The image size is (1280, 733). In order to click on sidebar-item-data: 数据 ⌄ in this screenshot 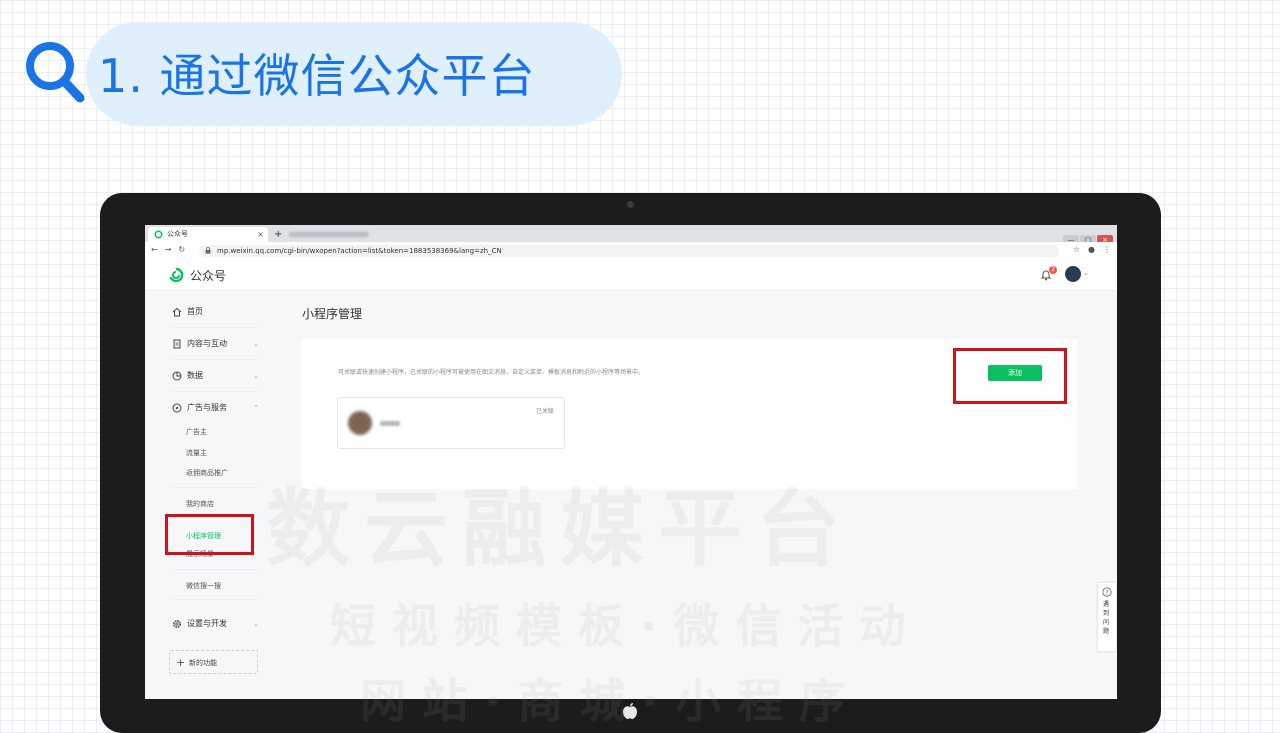, I will do `click(215, 376)`.